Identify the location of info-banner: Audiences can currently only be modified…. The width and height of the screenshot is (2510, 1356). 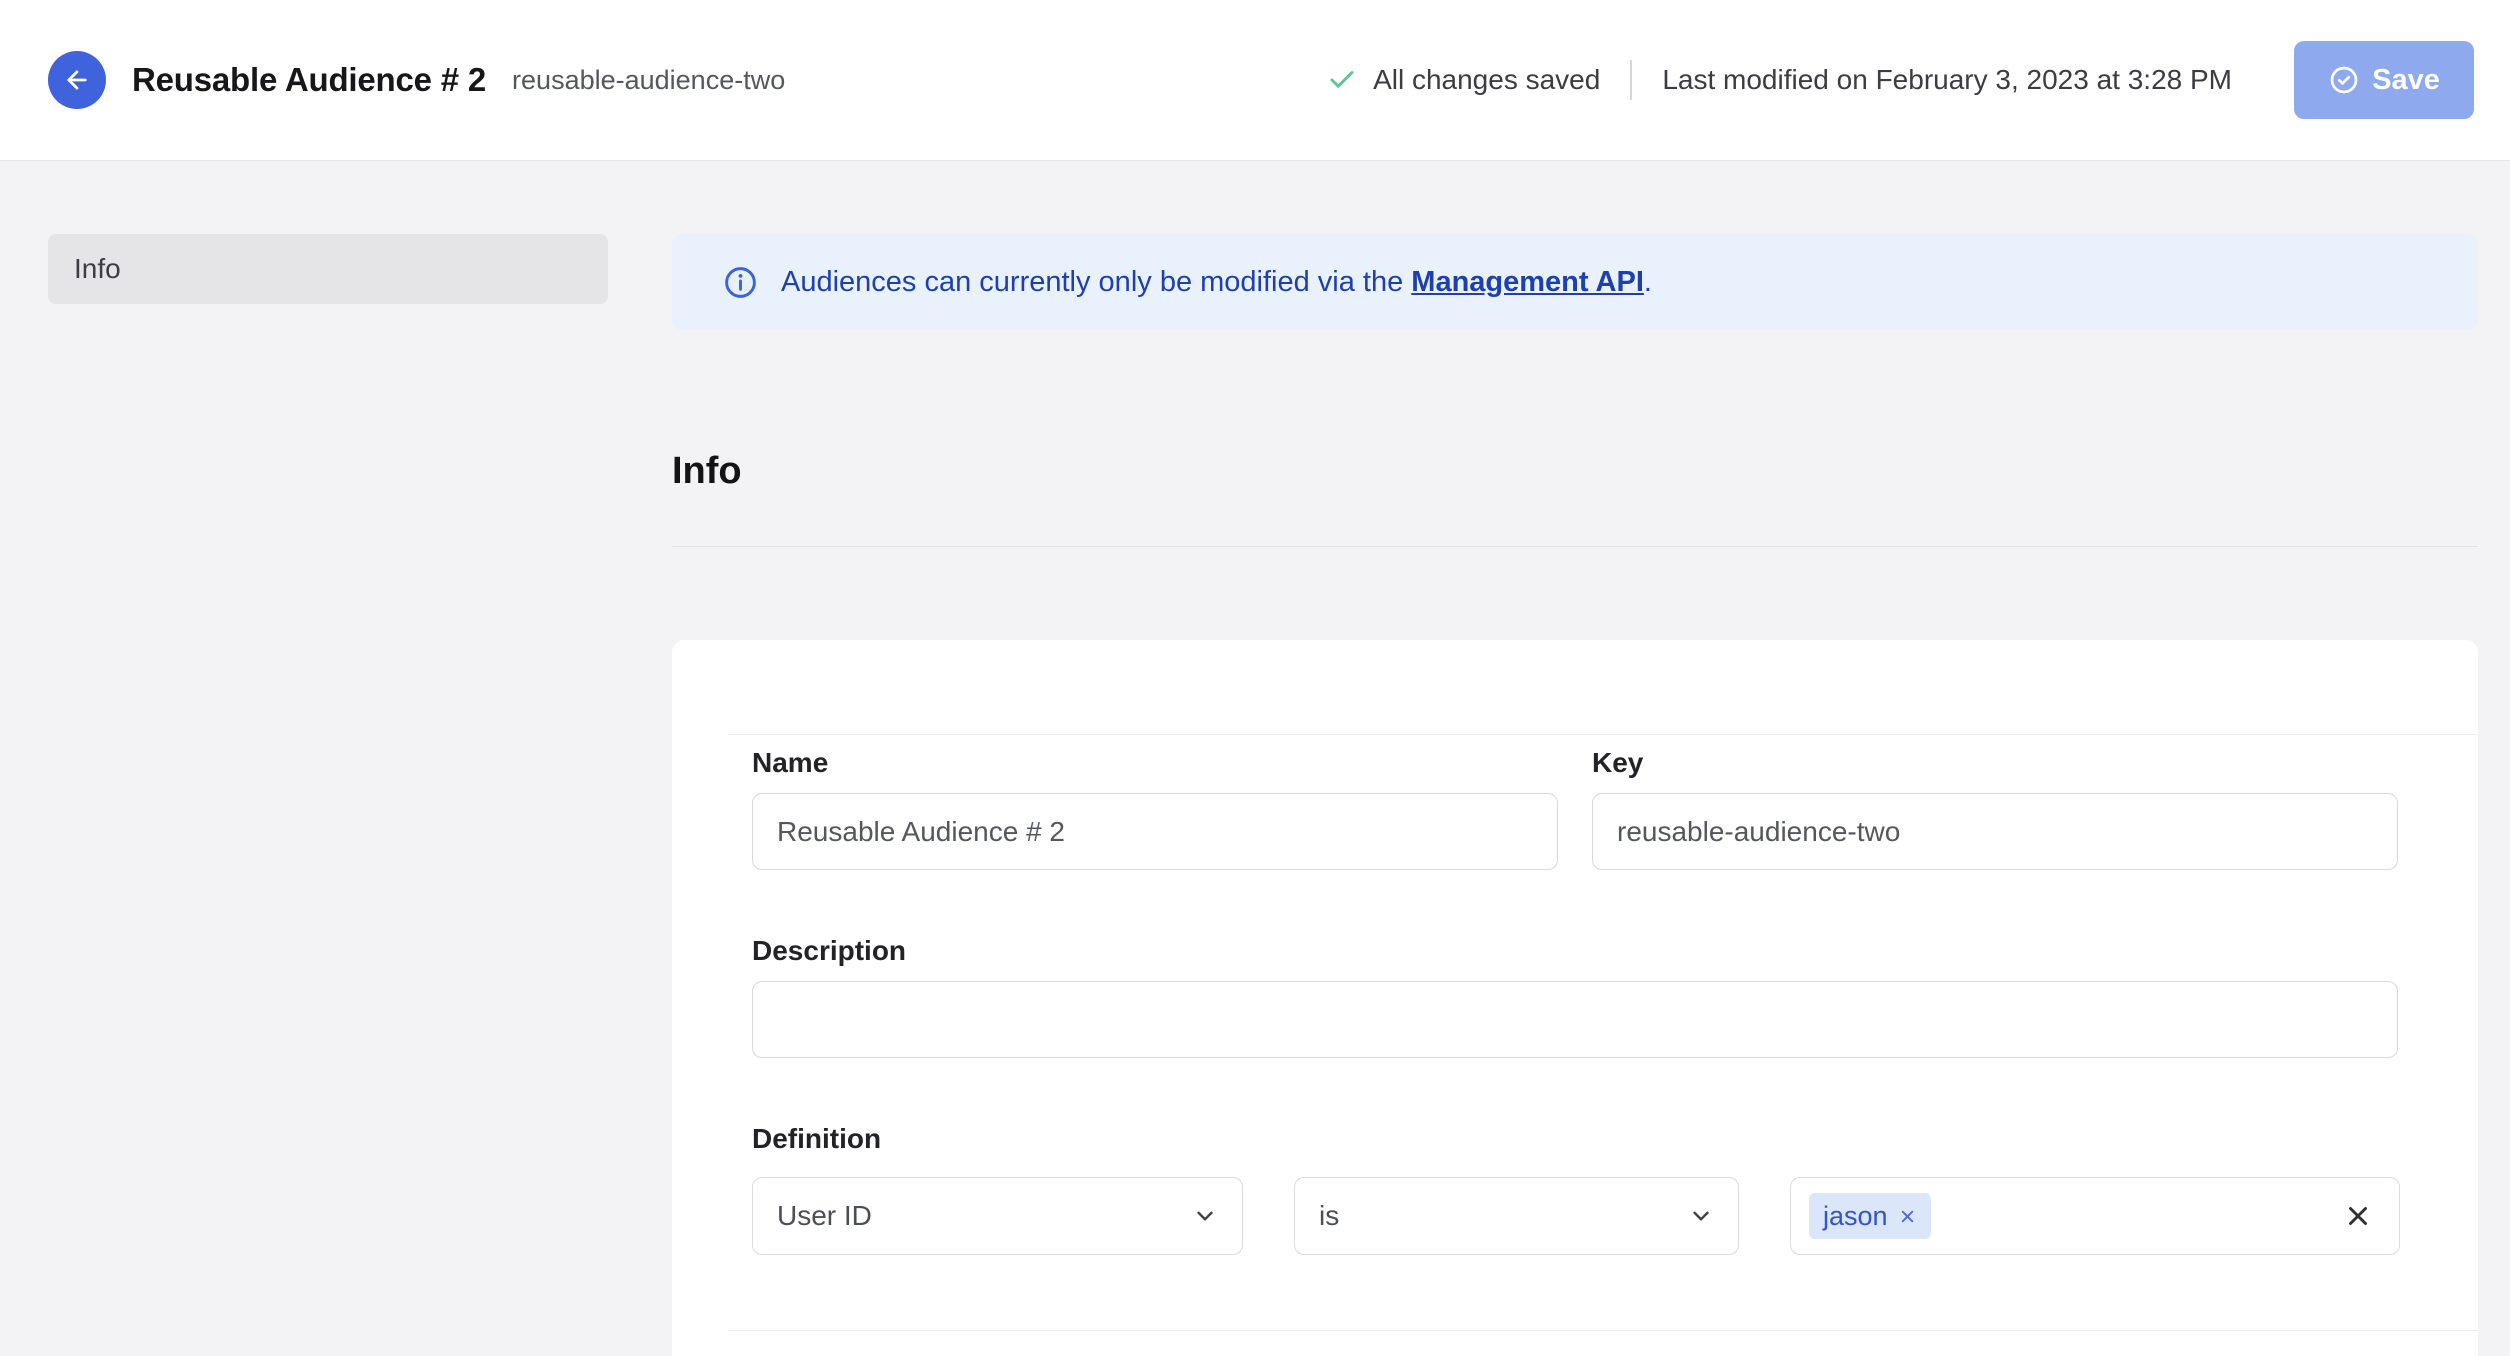
(1575, 282).